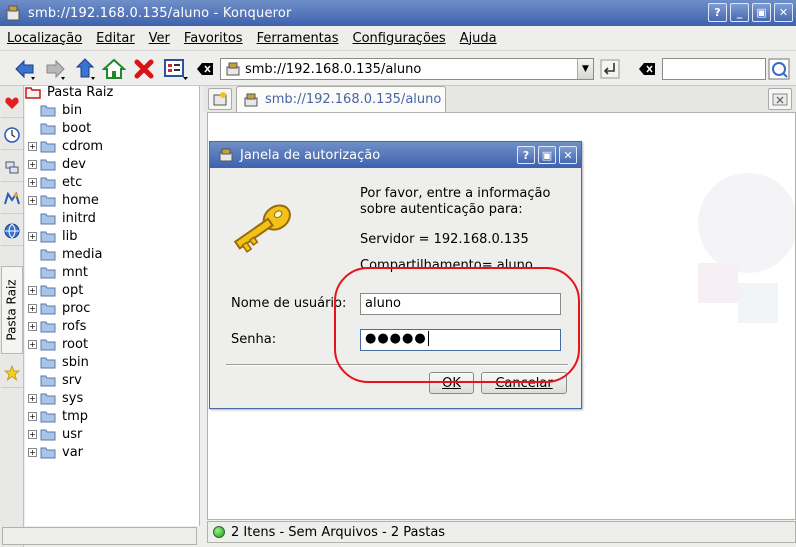 Image resolution: width=796 pixels, height=547 pixels. I want to click on server-text: Servidor = 192.168.0.135, so click(444, 239).